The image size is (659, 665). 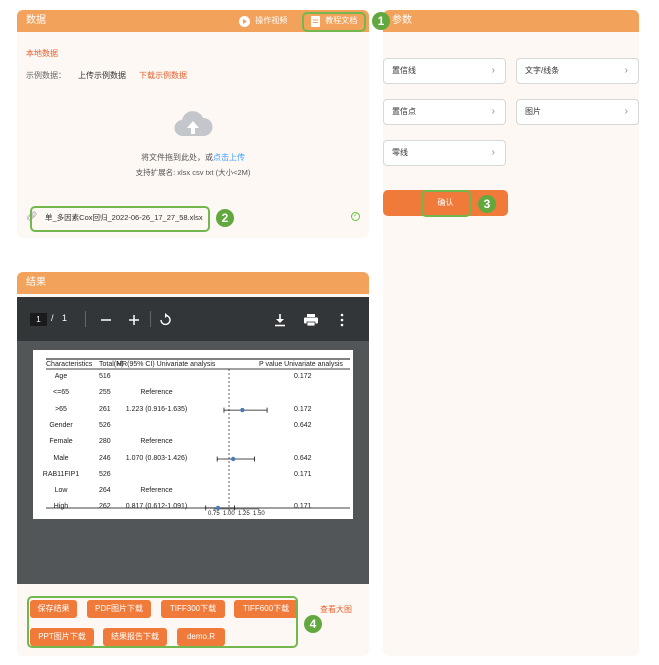 What do you see at coordinates (105, 393) in the screenshot?
I see `row-n: 255` at bounding box center [105, 393].